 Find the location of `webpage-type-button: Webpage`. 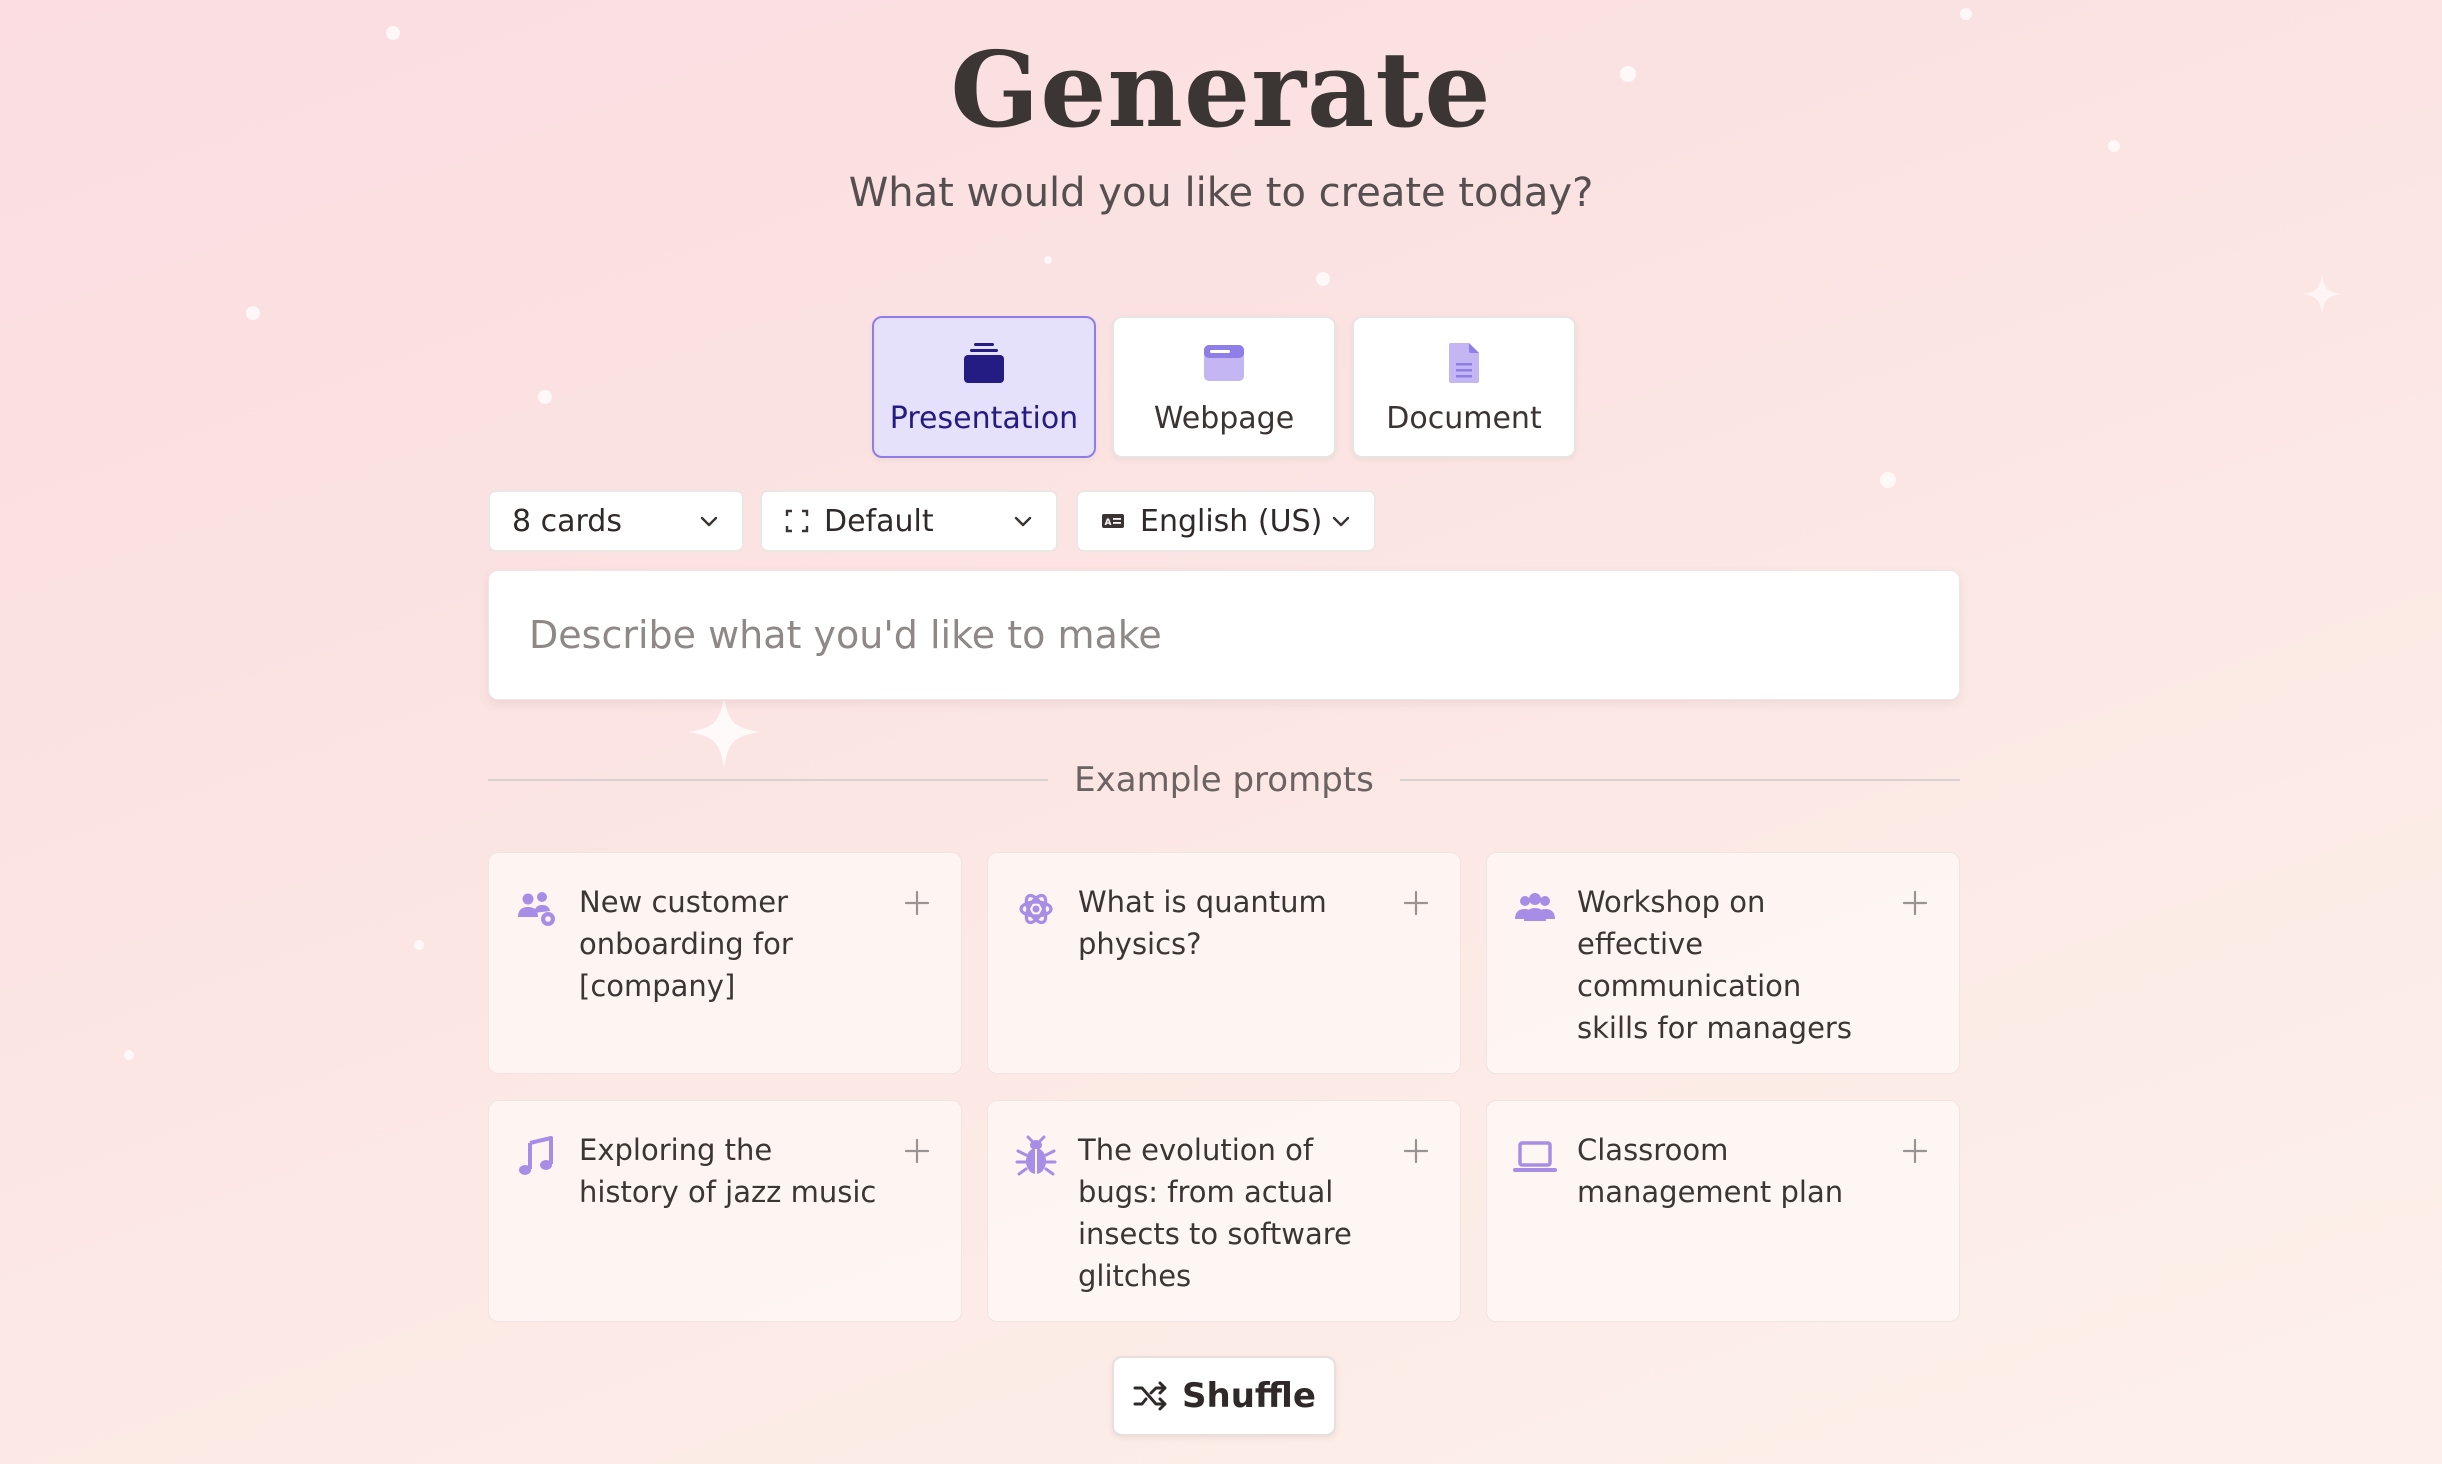

webpage-type-button: Webpage is located at coordinates (1224, 387).